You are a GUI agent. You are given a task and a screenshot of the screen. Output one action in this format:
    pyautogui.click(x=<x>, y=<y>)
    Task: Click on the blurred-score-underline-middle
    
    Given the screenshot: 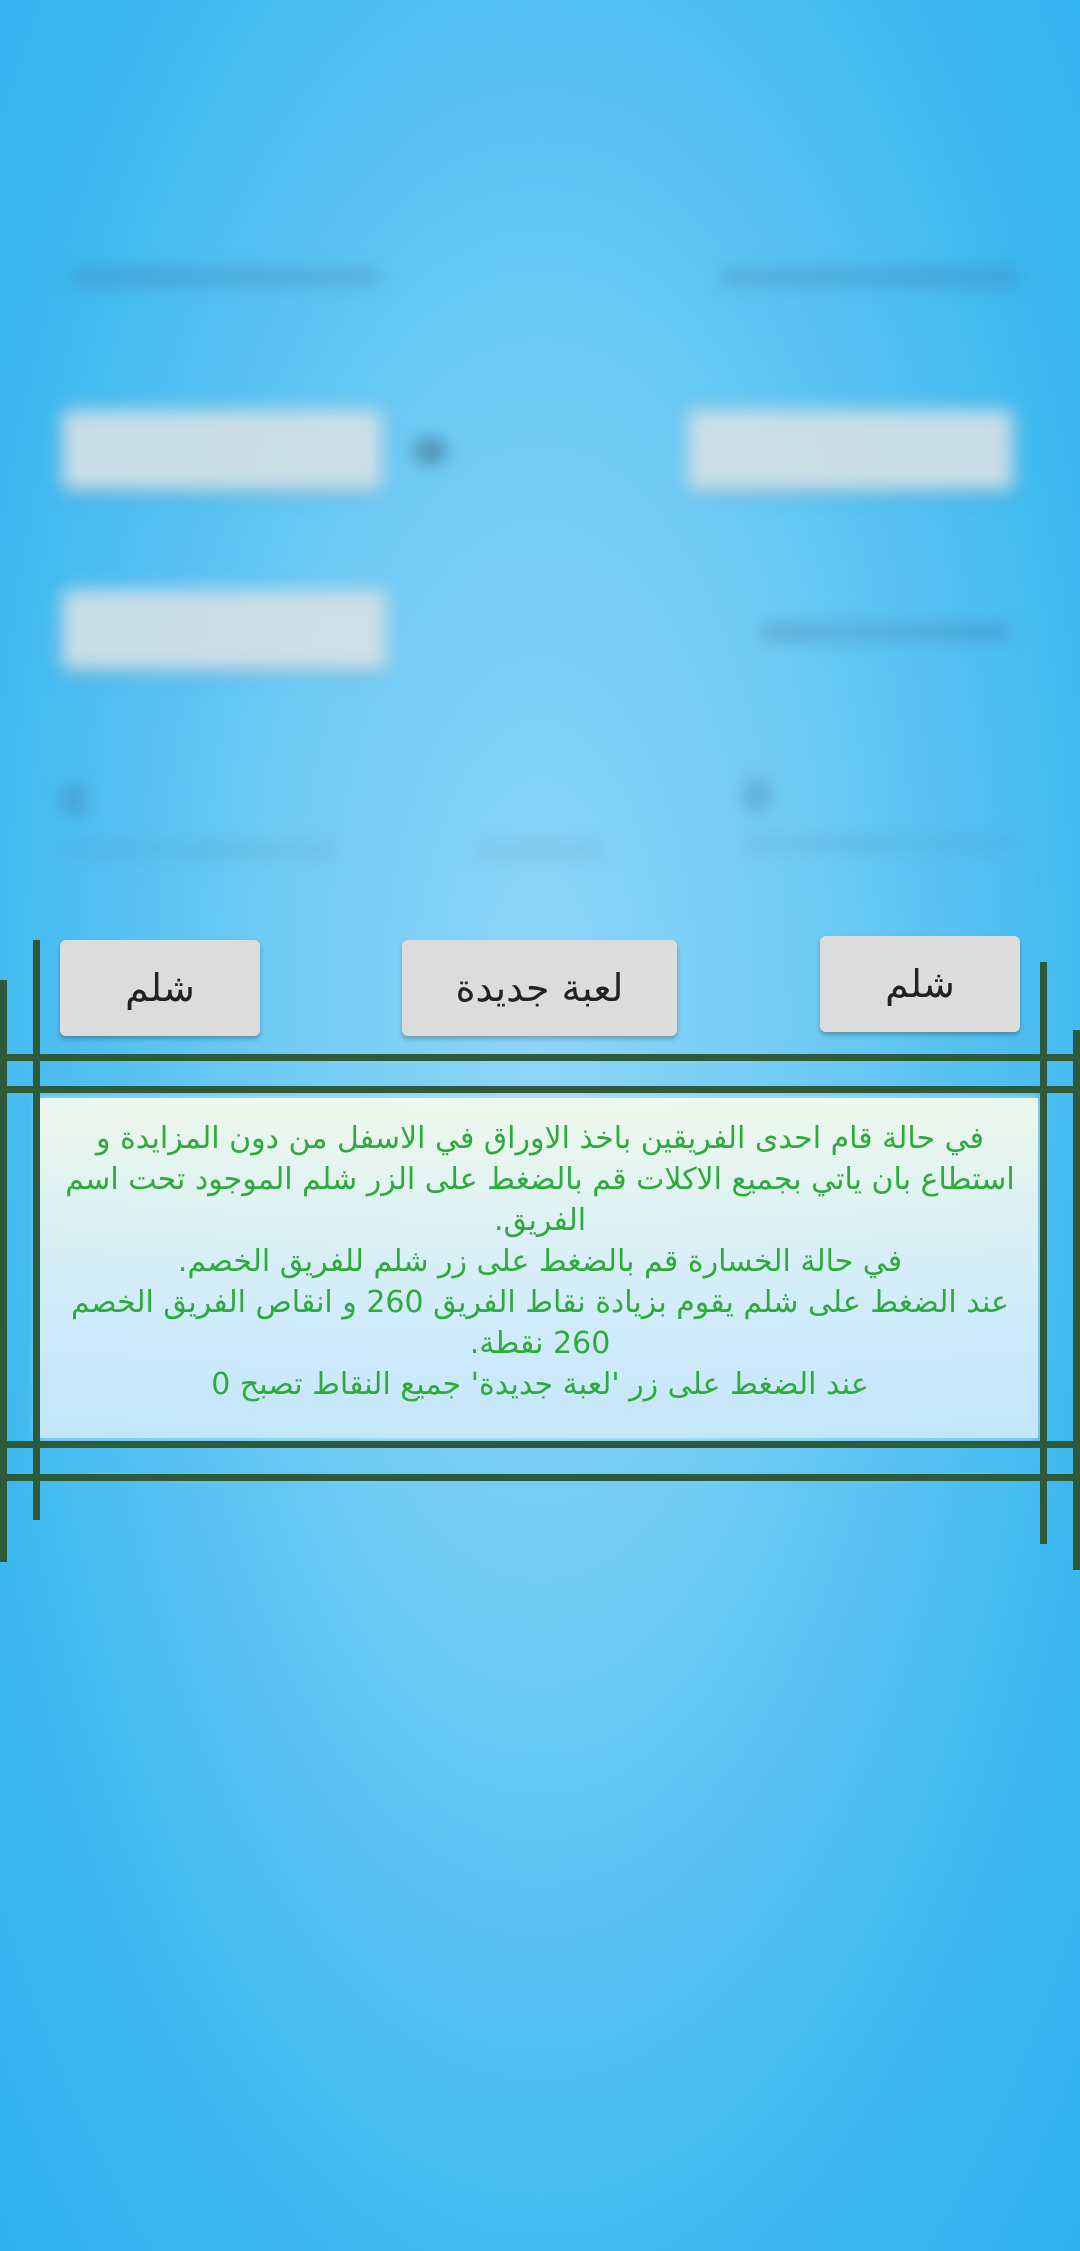 What is the action you would take?
    pyautogui.click(x=540, y=849)
    